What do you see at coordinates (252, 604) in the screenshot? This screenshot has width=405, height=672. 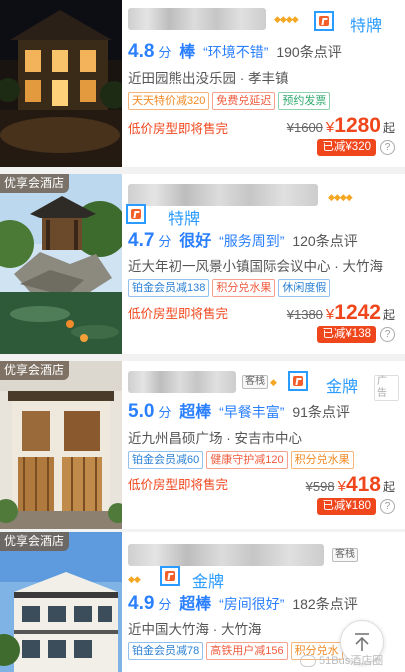 I see `review-quote: “房间很好”` at bounding box center [252, 604].